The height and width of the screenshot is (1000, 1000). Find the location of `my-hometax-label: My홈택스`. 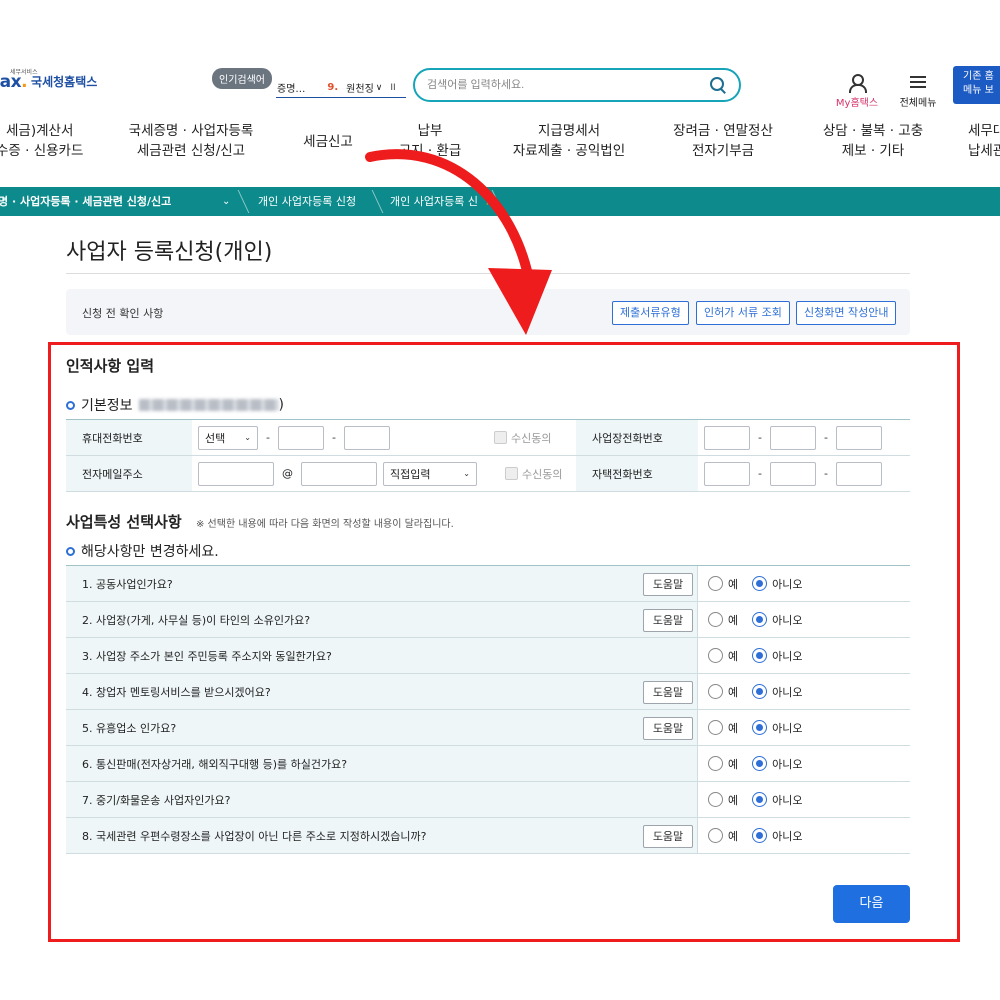

my-hometax-label: My홈택스 is located at coordinates (857, 103).